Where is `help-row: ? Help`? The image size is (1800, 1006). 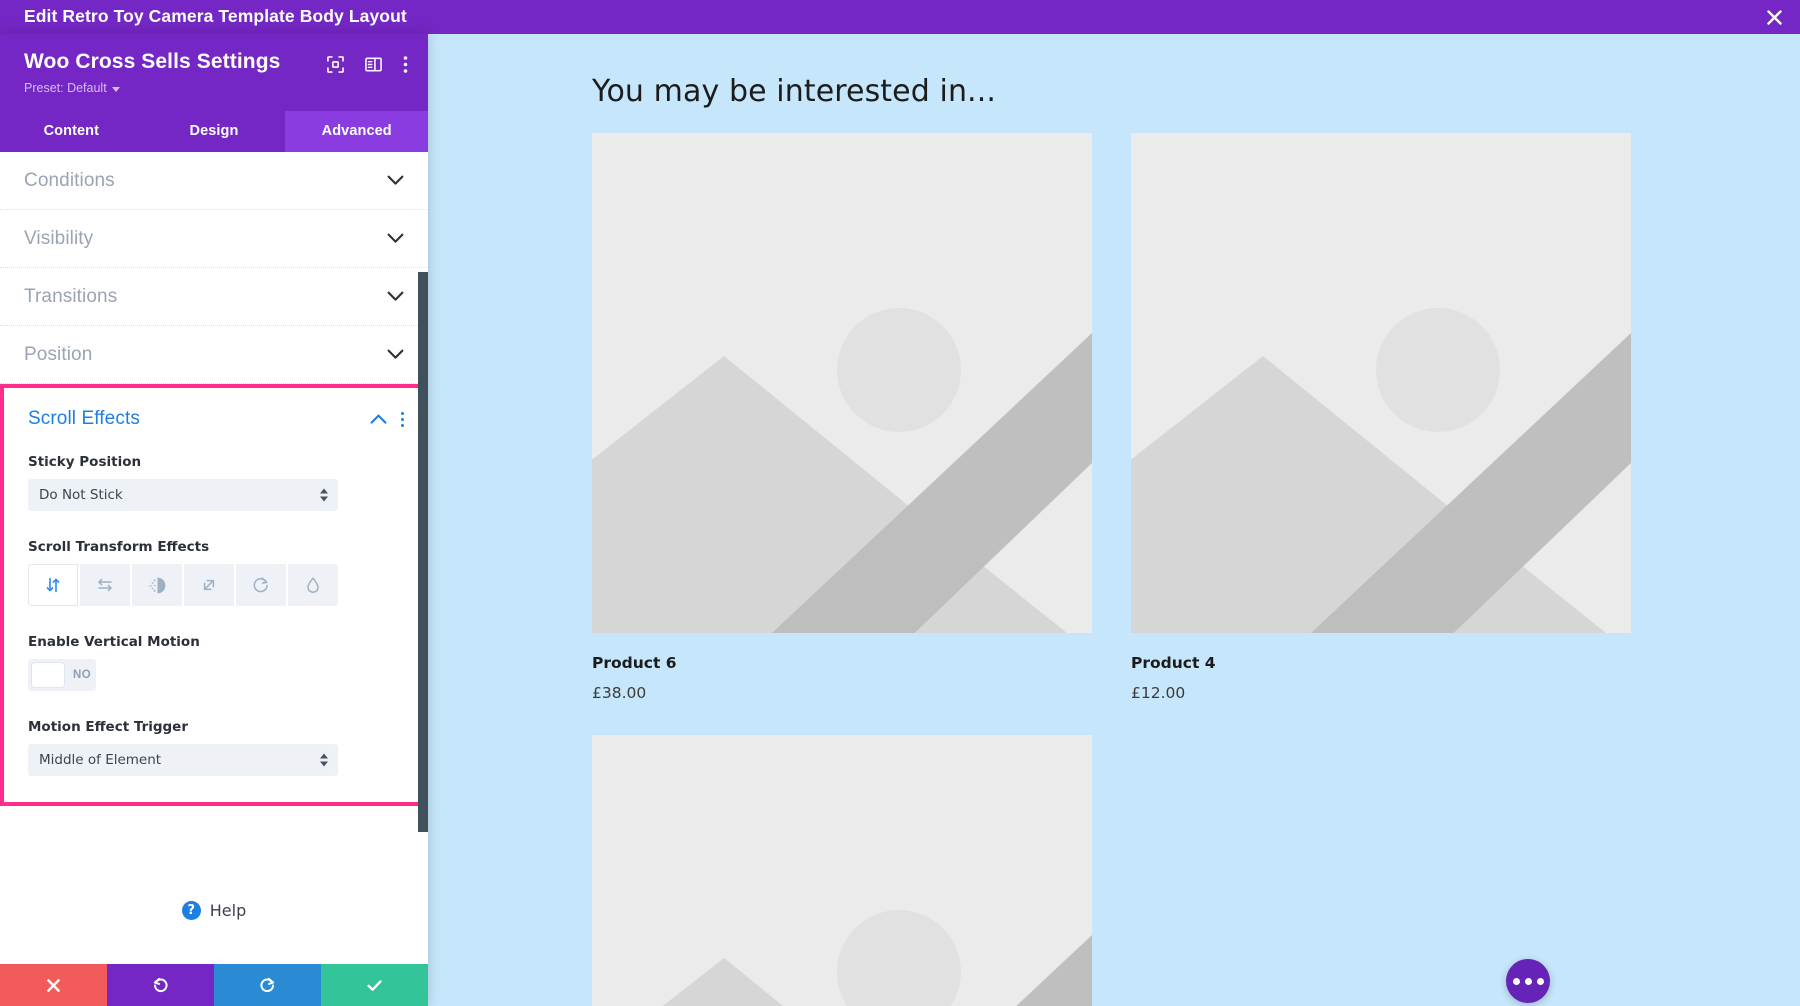
help-row: ? Help is located at coordinates (214, 910).